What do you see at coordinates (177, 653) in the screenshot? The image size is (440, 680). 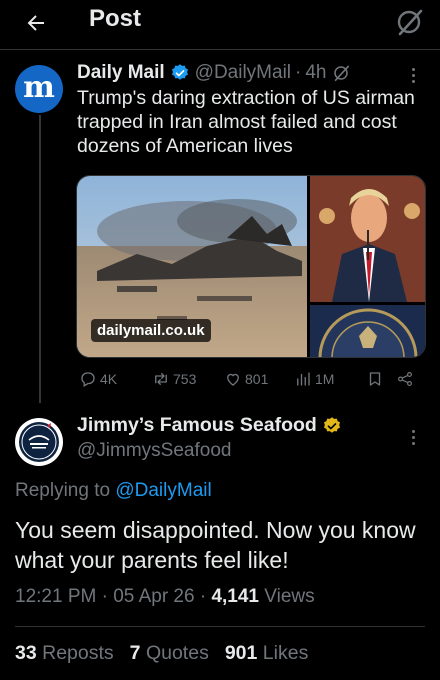 I see `quotes-label: Quotes` at bounding box center [177, 653].